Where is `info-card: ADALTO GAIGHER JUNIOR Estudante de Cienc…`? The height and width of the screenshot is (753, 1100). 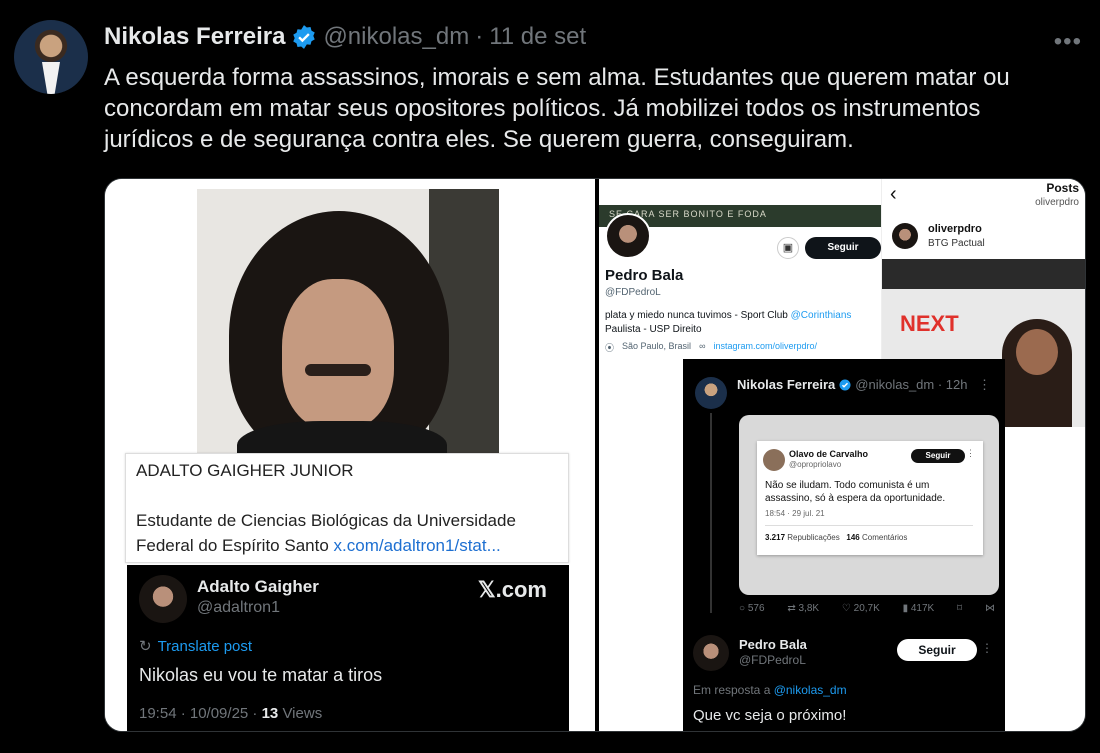 info-card: ADALTO GAIGHER JUNIOR Estudante de Cienc… is located at coordinates (347, 508).